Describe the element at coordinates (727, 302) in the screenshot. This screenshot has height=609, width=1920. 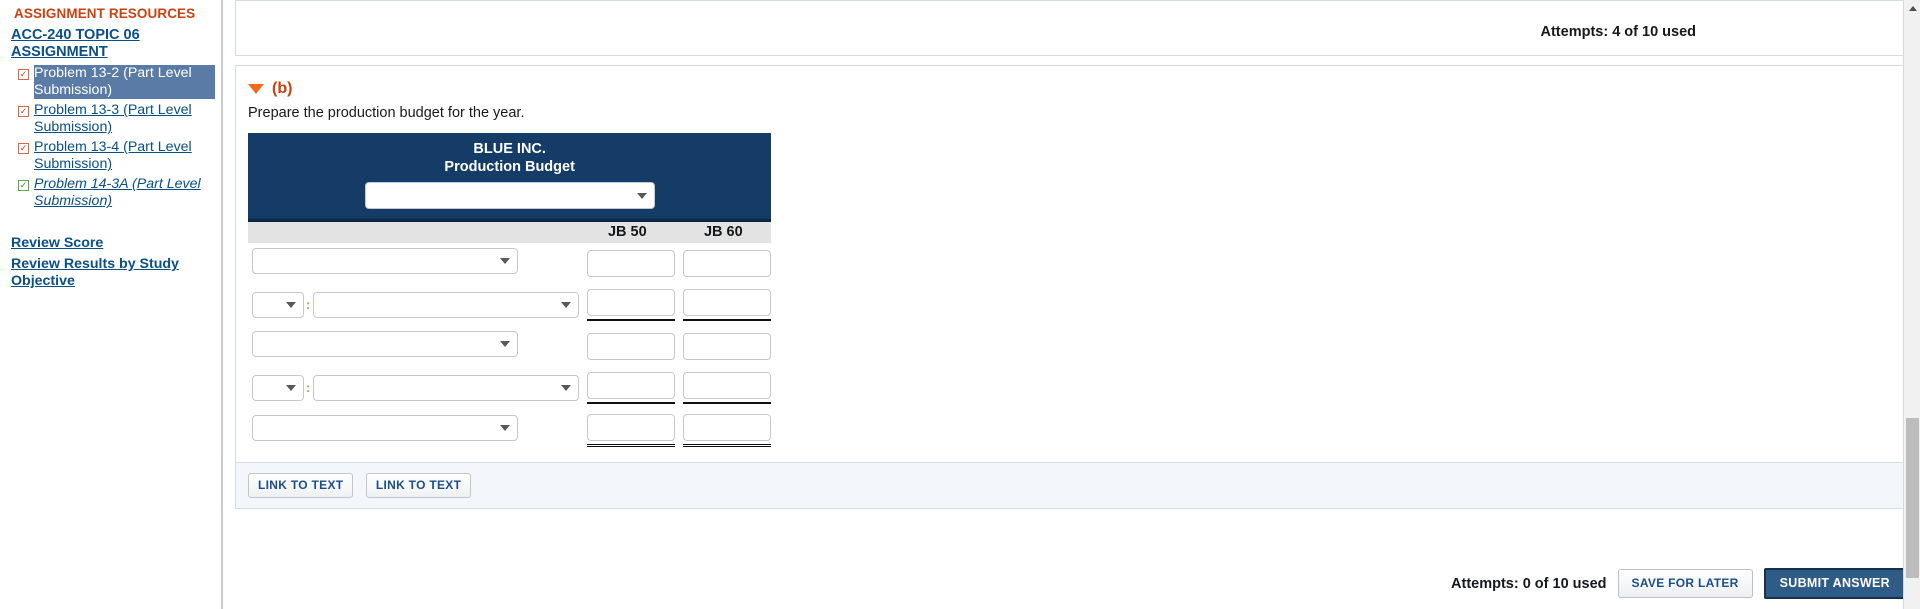
I see `row-1-jb60-input` at that location.